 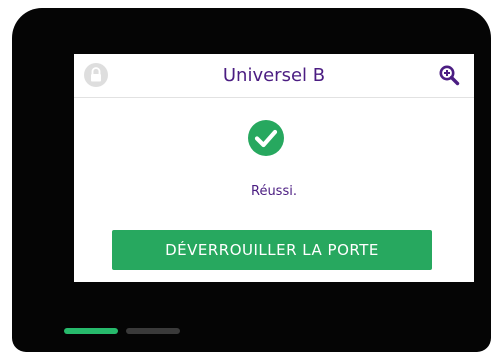 What do you see at coordinates (266, 138) in the screenshot?
I see `check-circle-icon` at bounding box center [266, 138].